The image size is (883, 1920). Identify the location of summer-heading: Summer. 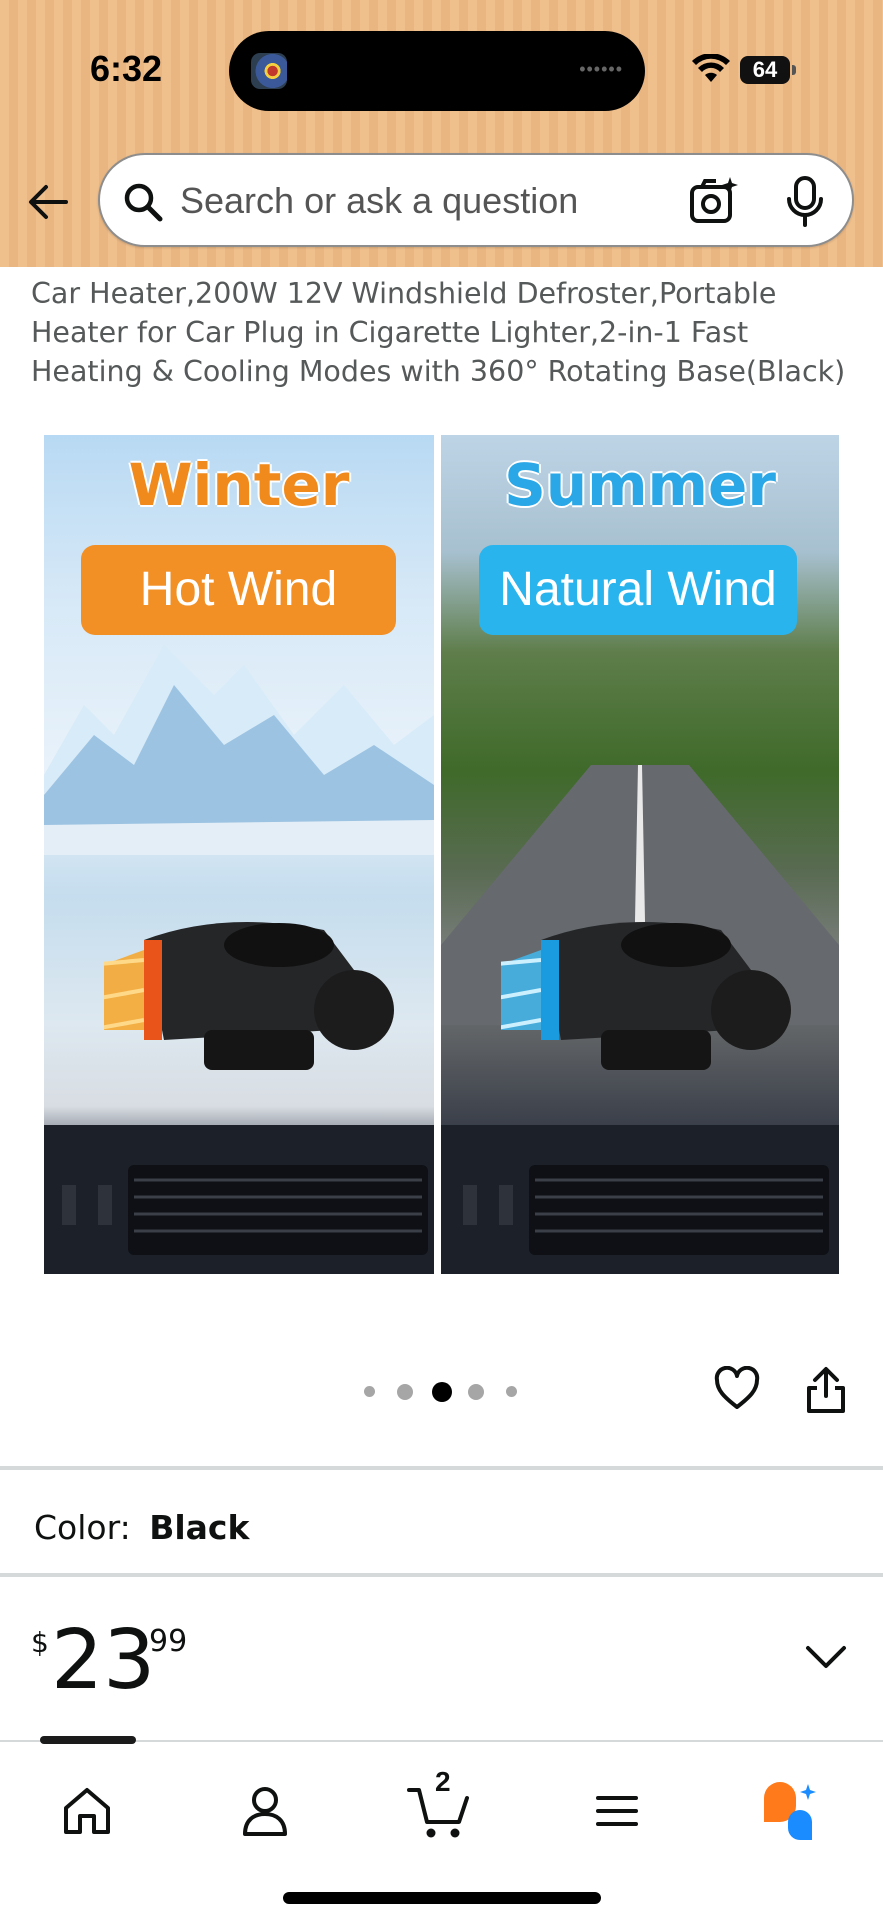
(640, 485).